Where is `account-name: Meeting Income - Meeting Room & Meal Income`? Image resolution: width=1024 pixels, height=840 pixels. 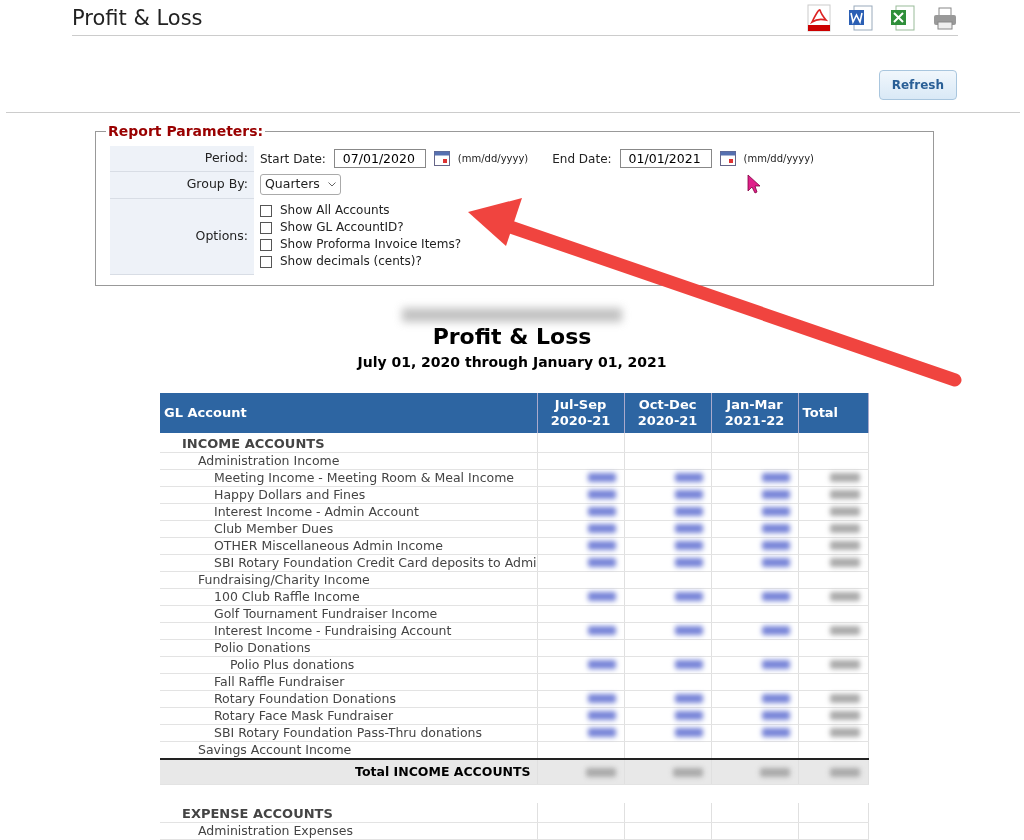 account-name: Meeting Income - Meeting Room & Meal Income is located at coordinates (364, 477).